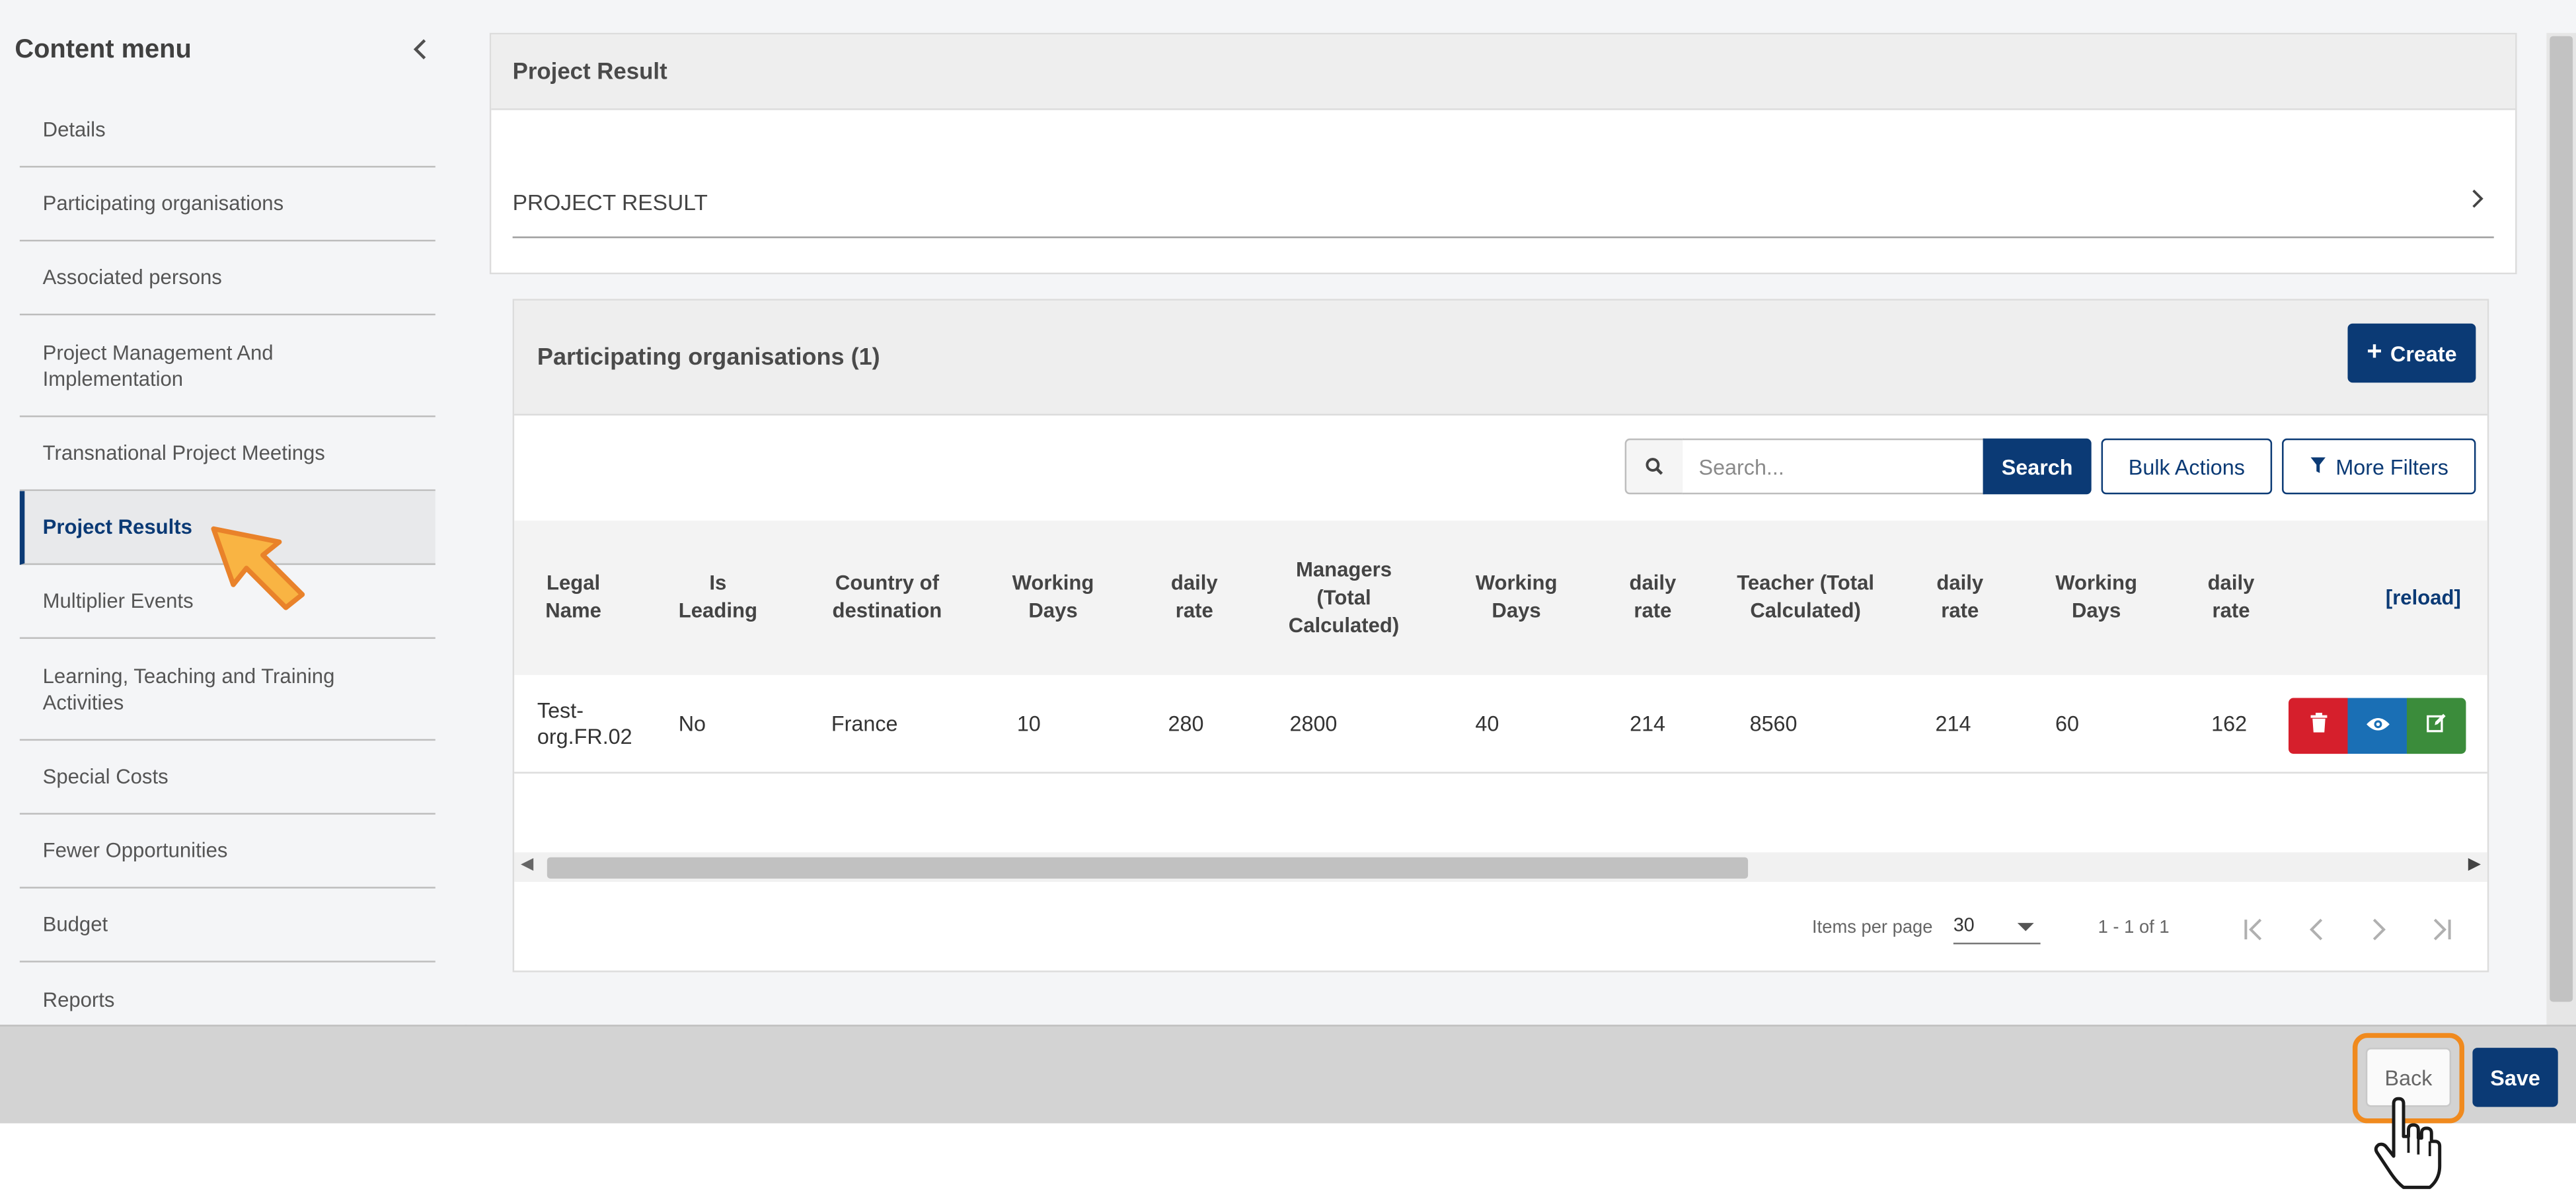 The image size is (2576, 1199). Describe the element at coordinates (1487, 722) in the screenshot. I see `cell-working-days: 40` at that location.